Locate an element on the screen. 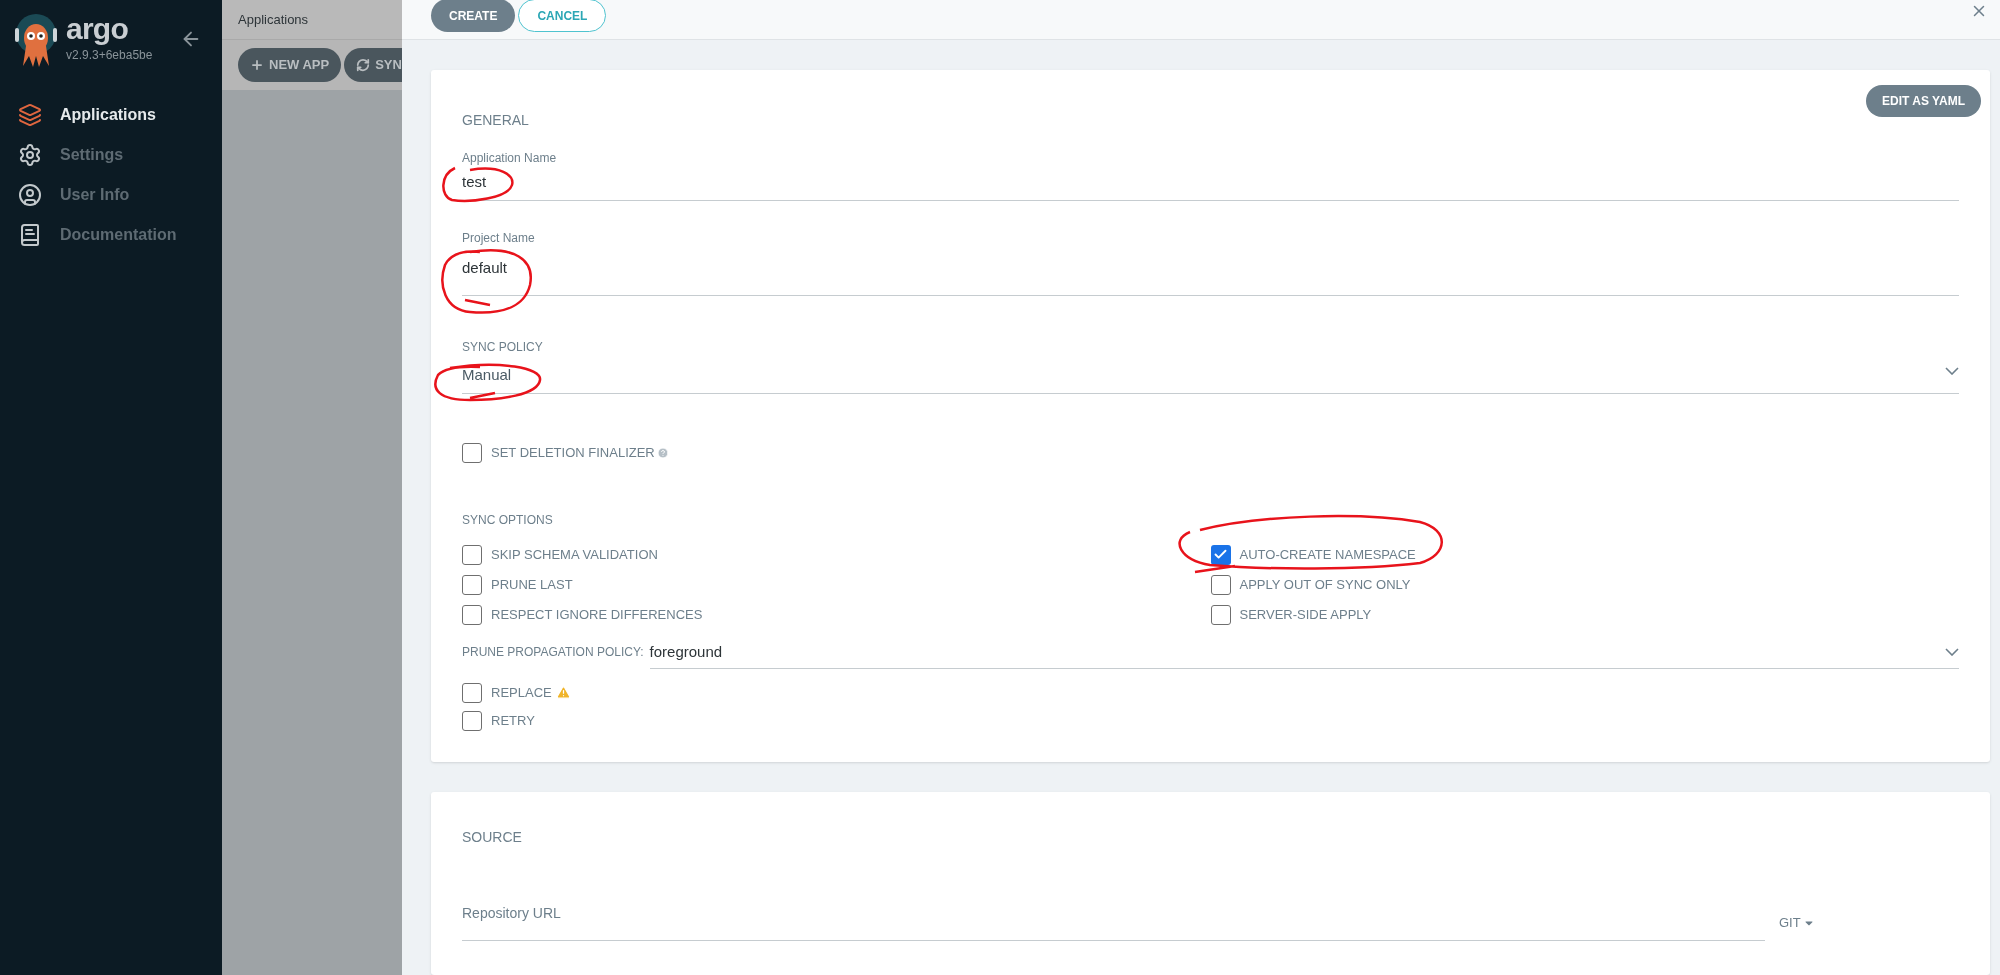 This screenshot has height=975, width=2000. create-button: CREATE is located at coordinates (473, 16).